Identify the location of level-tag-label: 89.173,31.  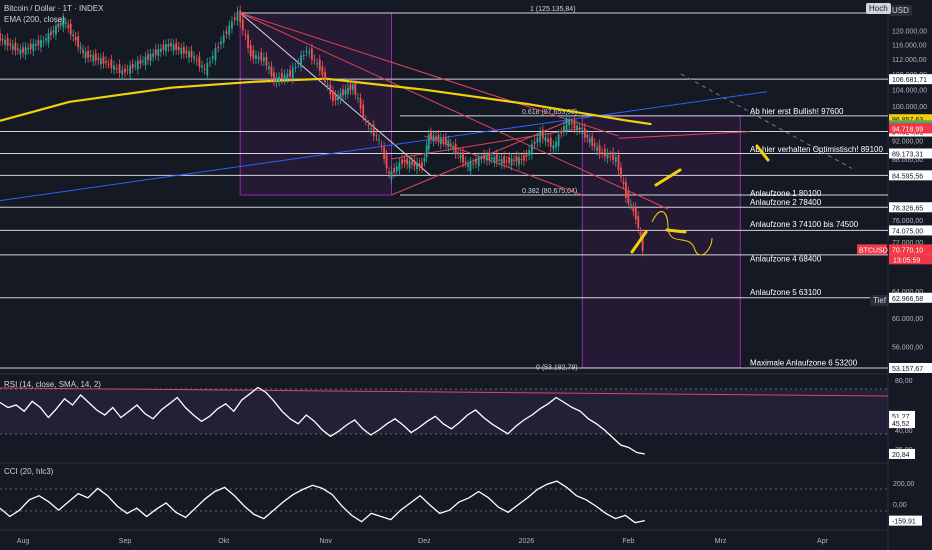
(907, 154).